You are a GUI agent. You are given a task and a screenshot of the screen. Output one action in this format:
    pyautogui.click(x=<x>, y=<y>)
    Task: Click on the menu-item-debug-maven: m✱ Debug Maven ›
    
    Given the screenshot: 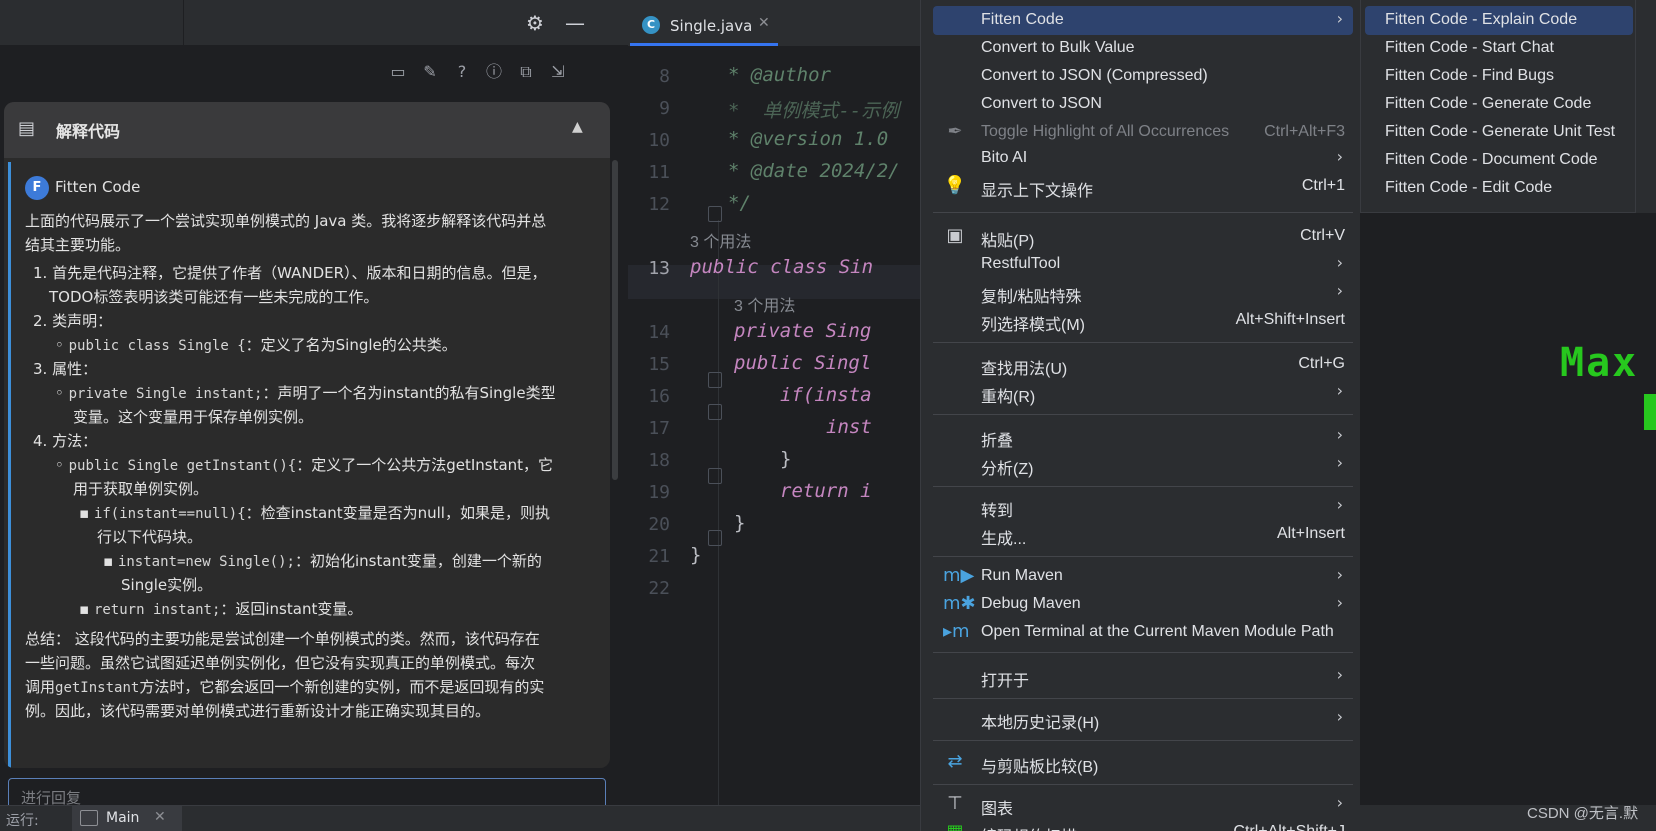 What is the action you would take?
    pyautogui.click(x=1143, y=604)
    